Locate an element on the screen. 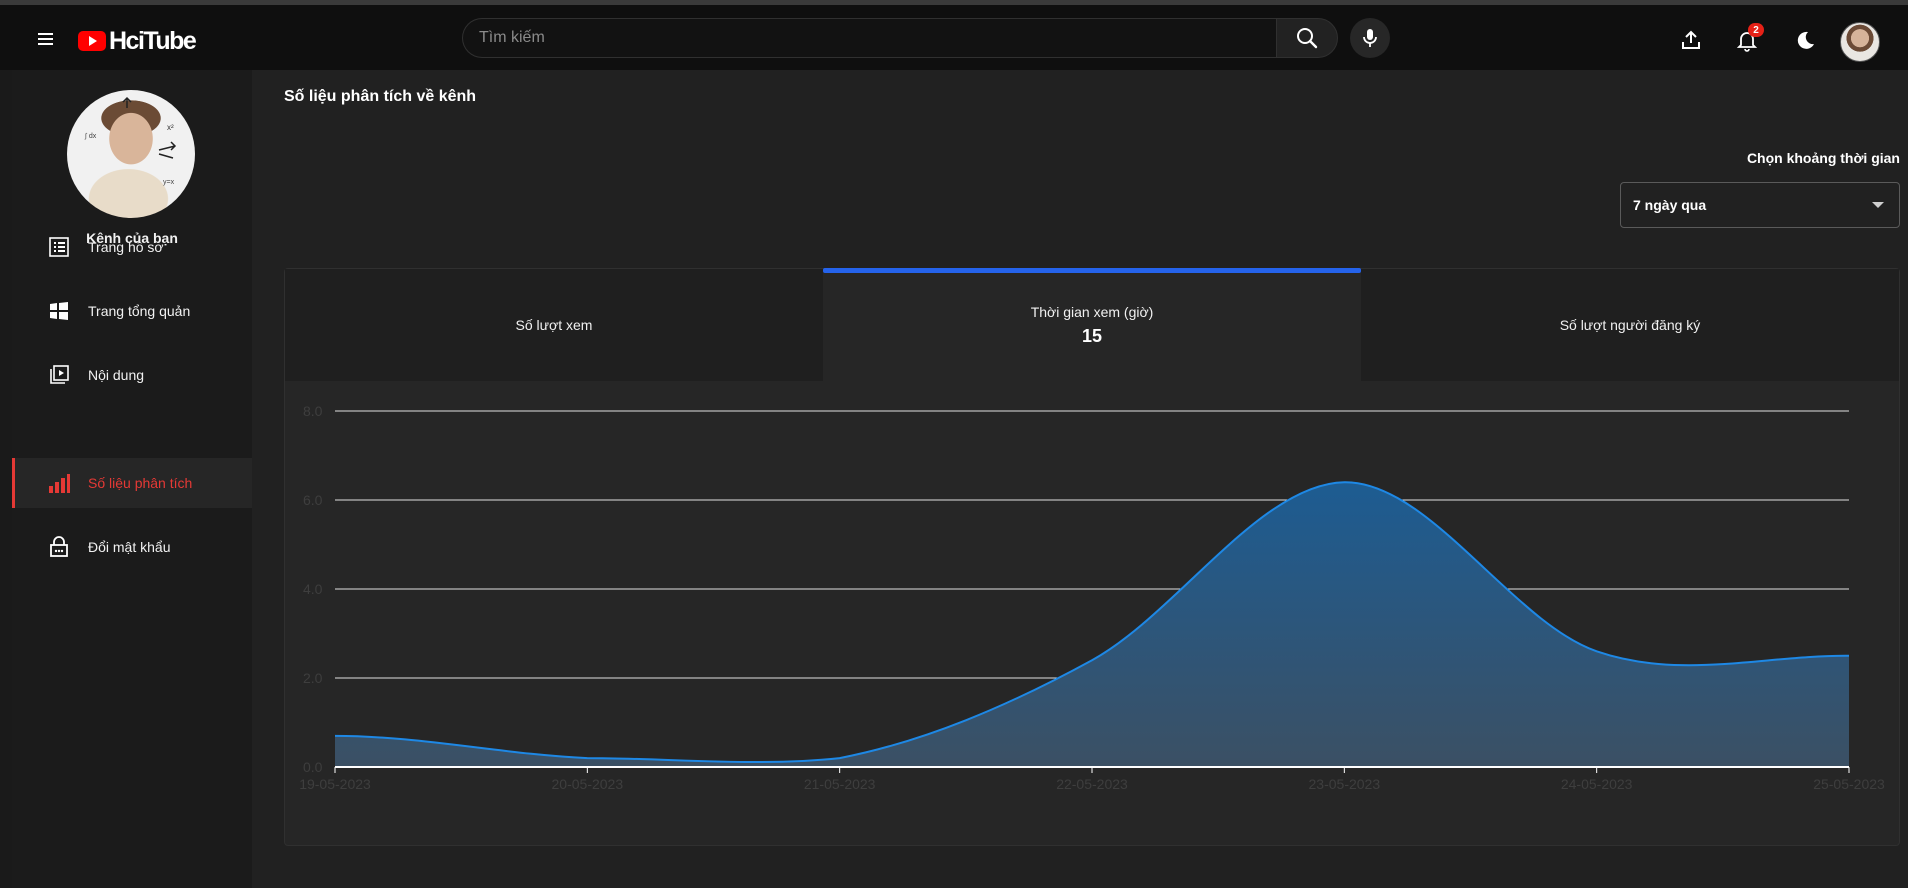  time-range-value: 7 ngày qua is located at coordinates (1670, 205).